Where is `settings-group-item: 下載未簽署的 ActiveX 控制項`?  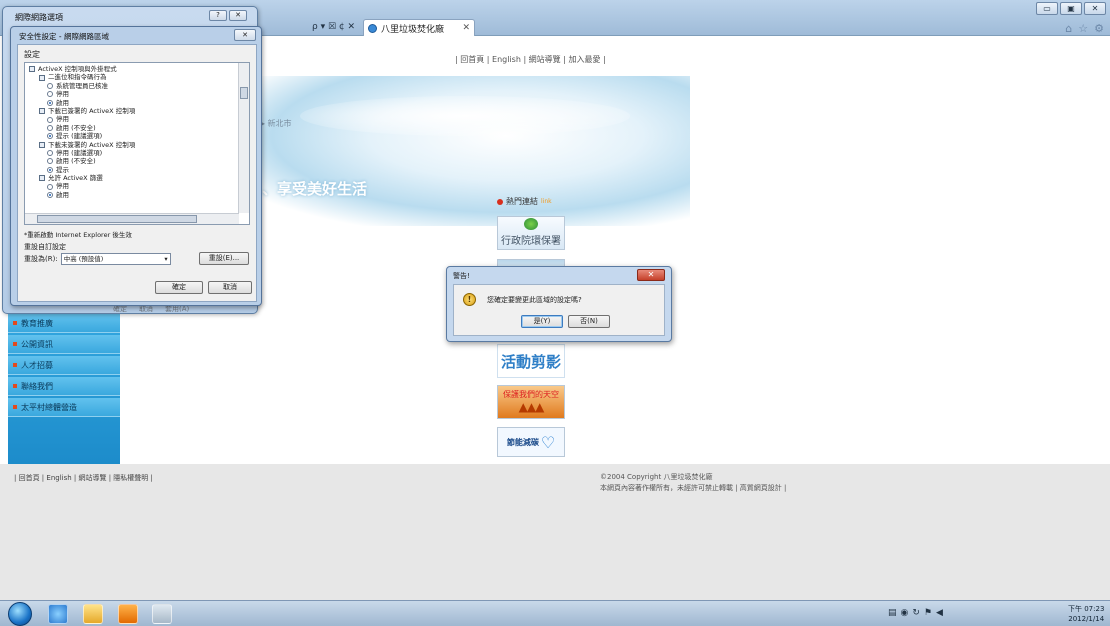
settings-group-item: 下載未簽署的 ActiveX 控制項 is located at coordinates (134, 145).